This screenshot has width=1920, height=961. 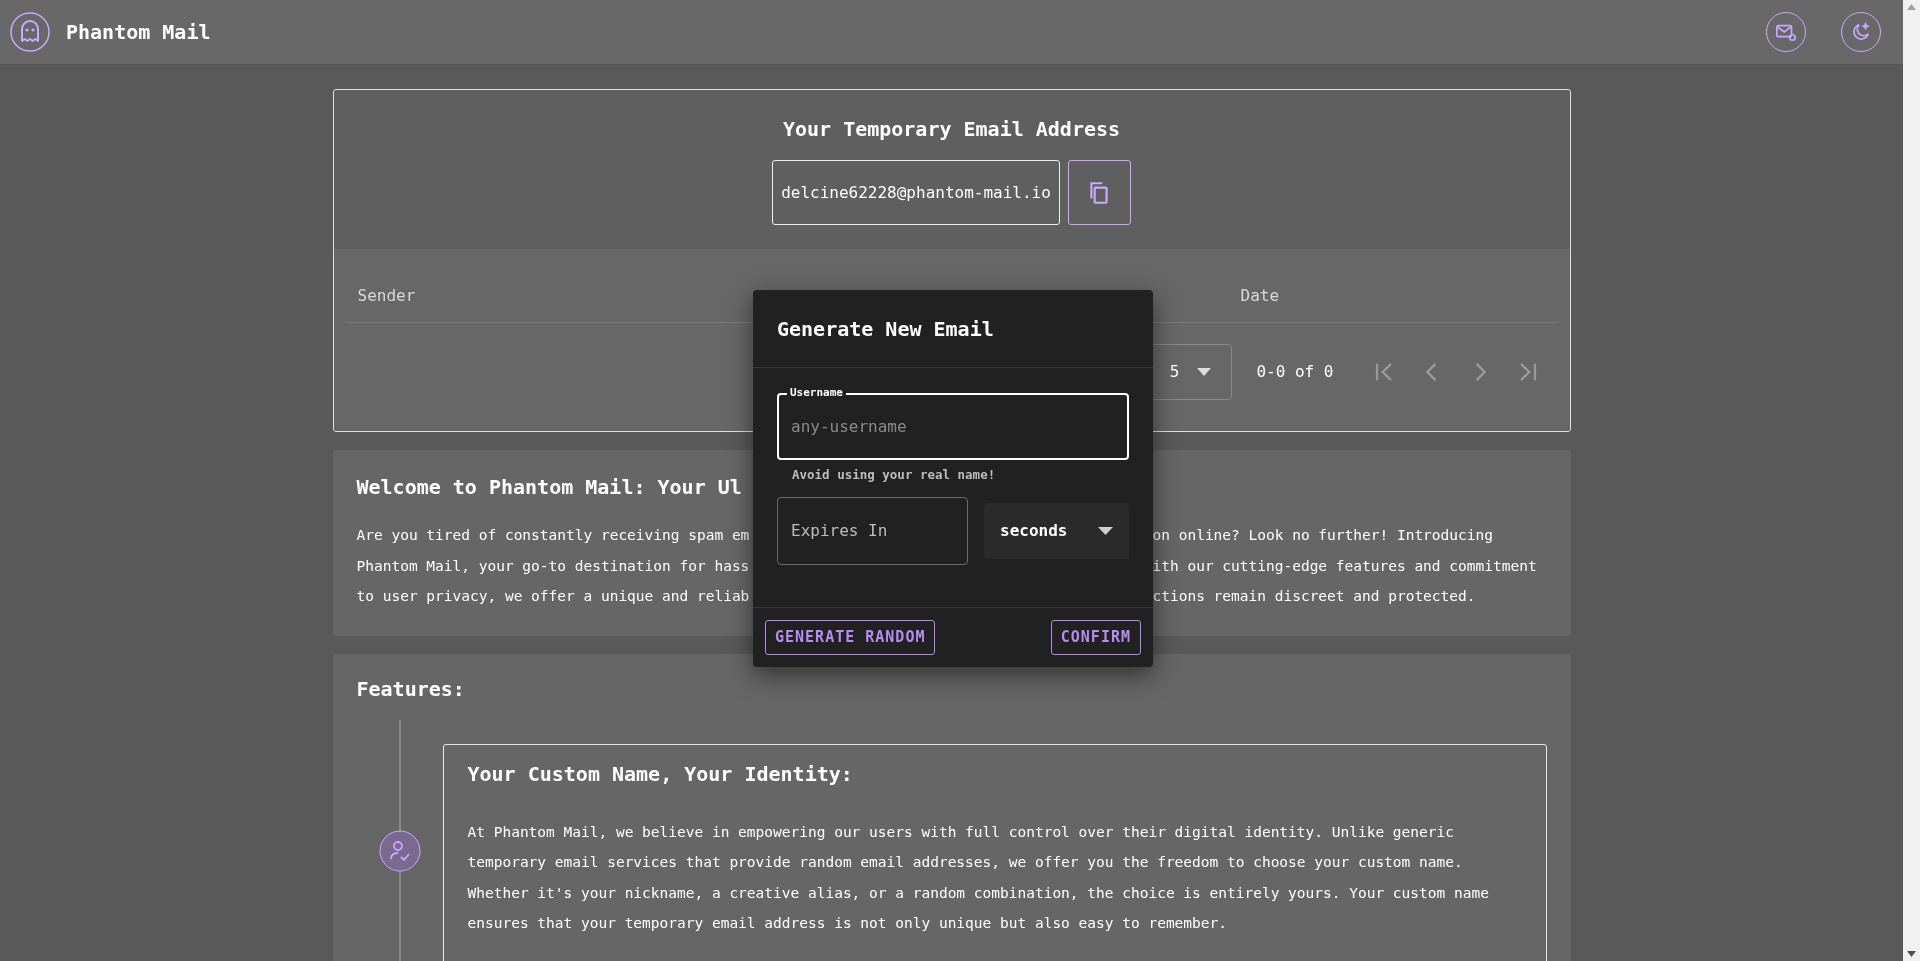 What do you see at coordinates (1314, 596) in the screenshot?
I see `paragraph-fragment: ctions remain discreet and protected.` at bounding box center [1314, 596].